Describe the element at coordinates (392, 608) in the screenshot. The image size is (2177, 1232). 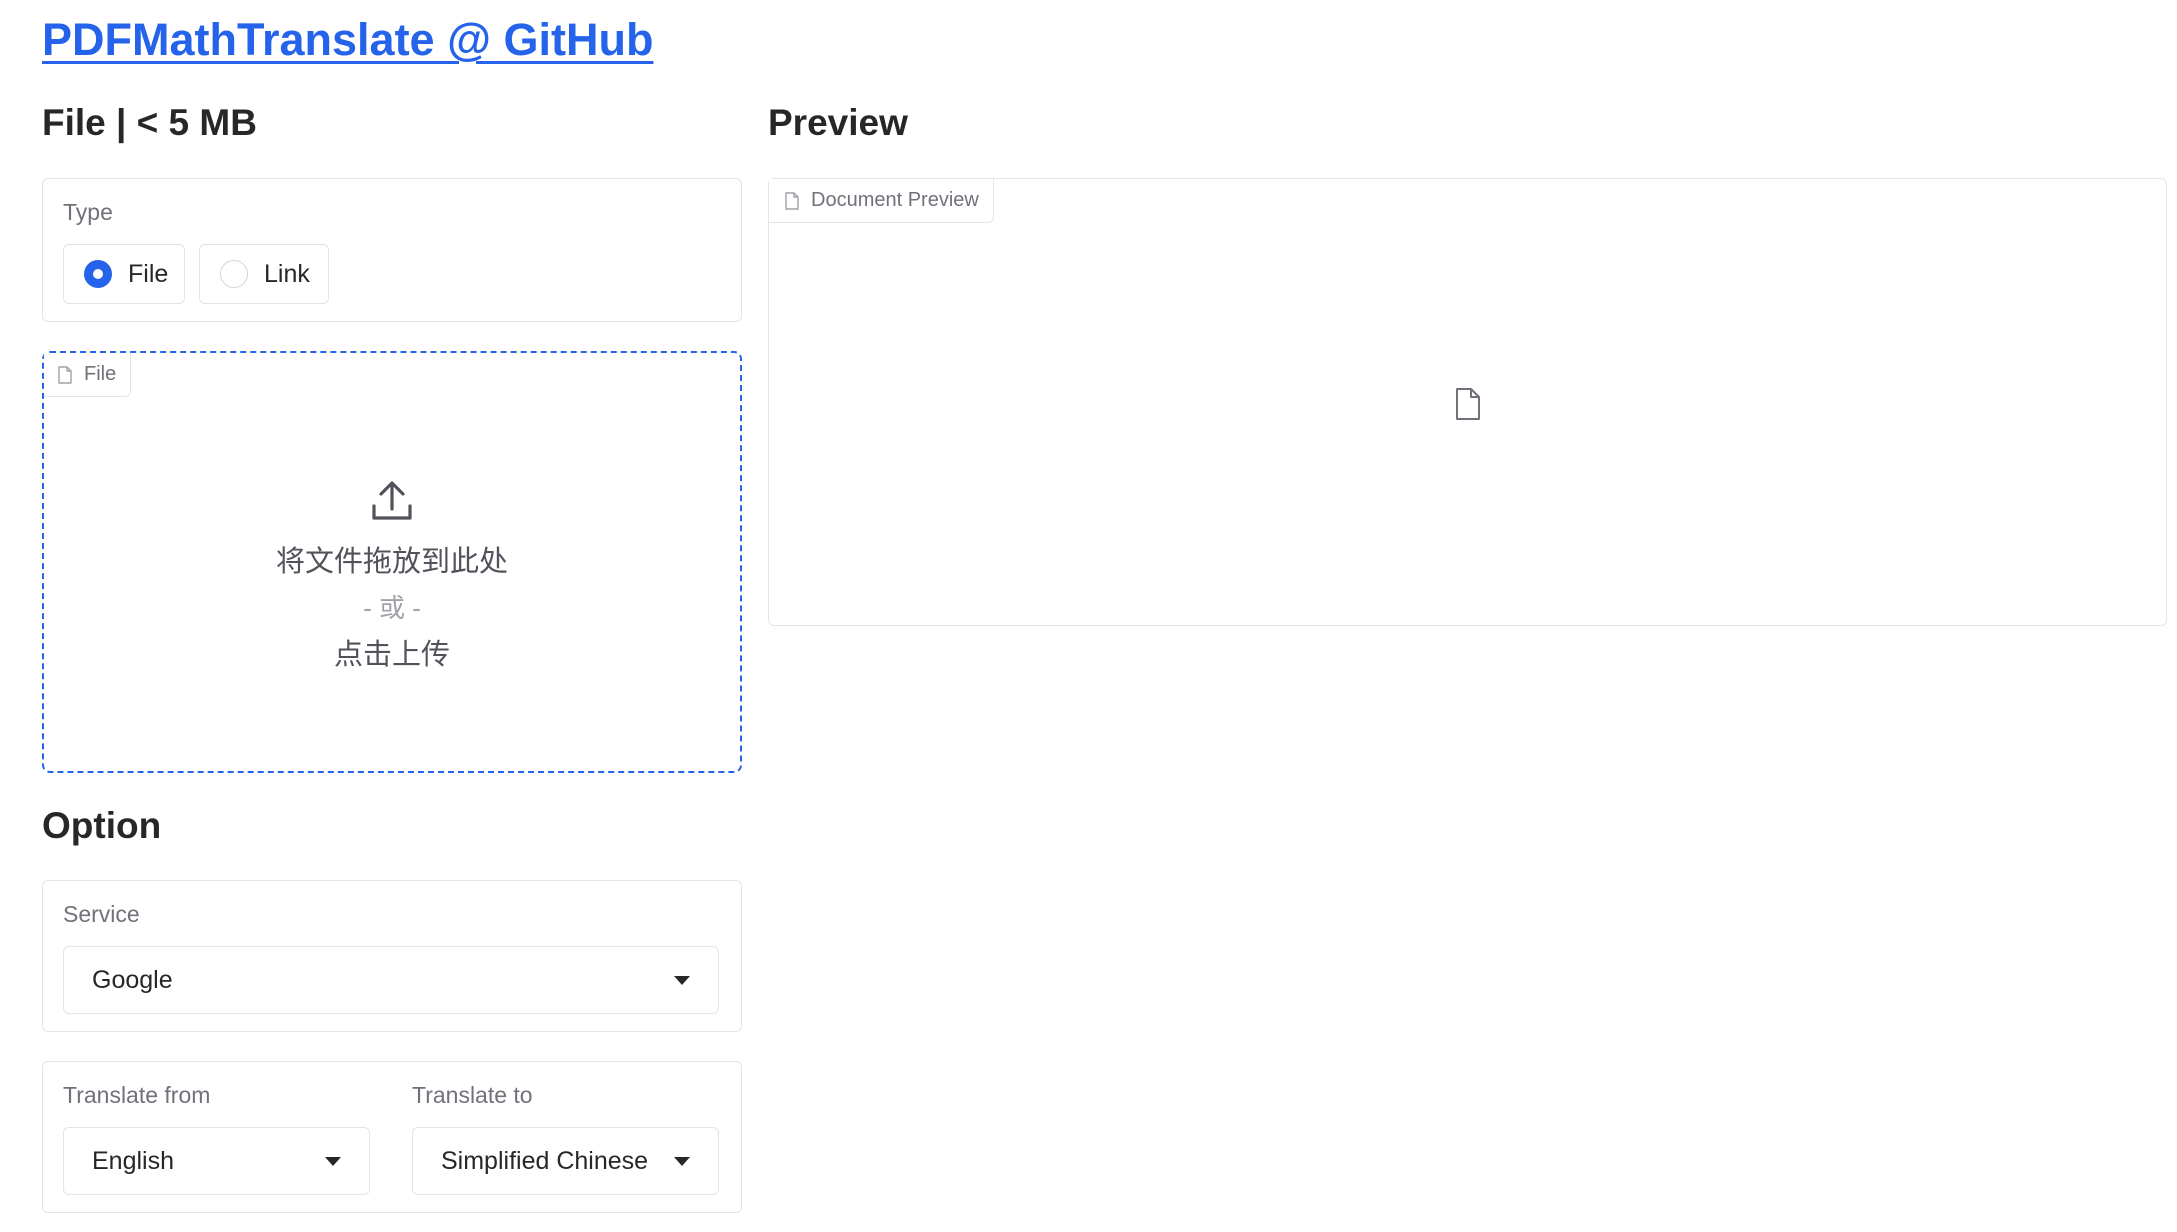
I see `or-text: - 或 -` at that location.